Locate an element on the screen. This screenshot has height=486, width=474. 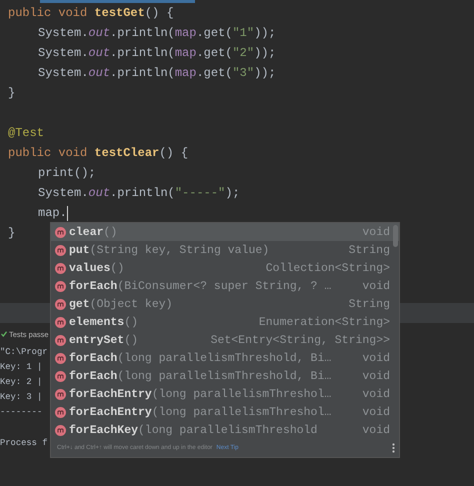
console-line: "C:\Progr is located at coordinates (24, 352).